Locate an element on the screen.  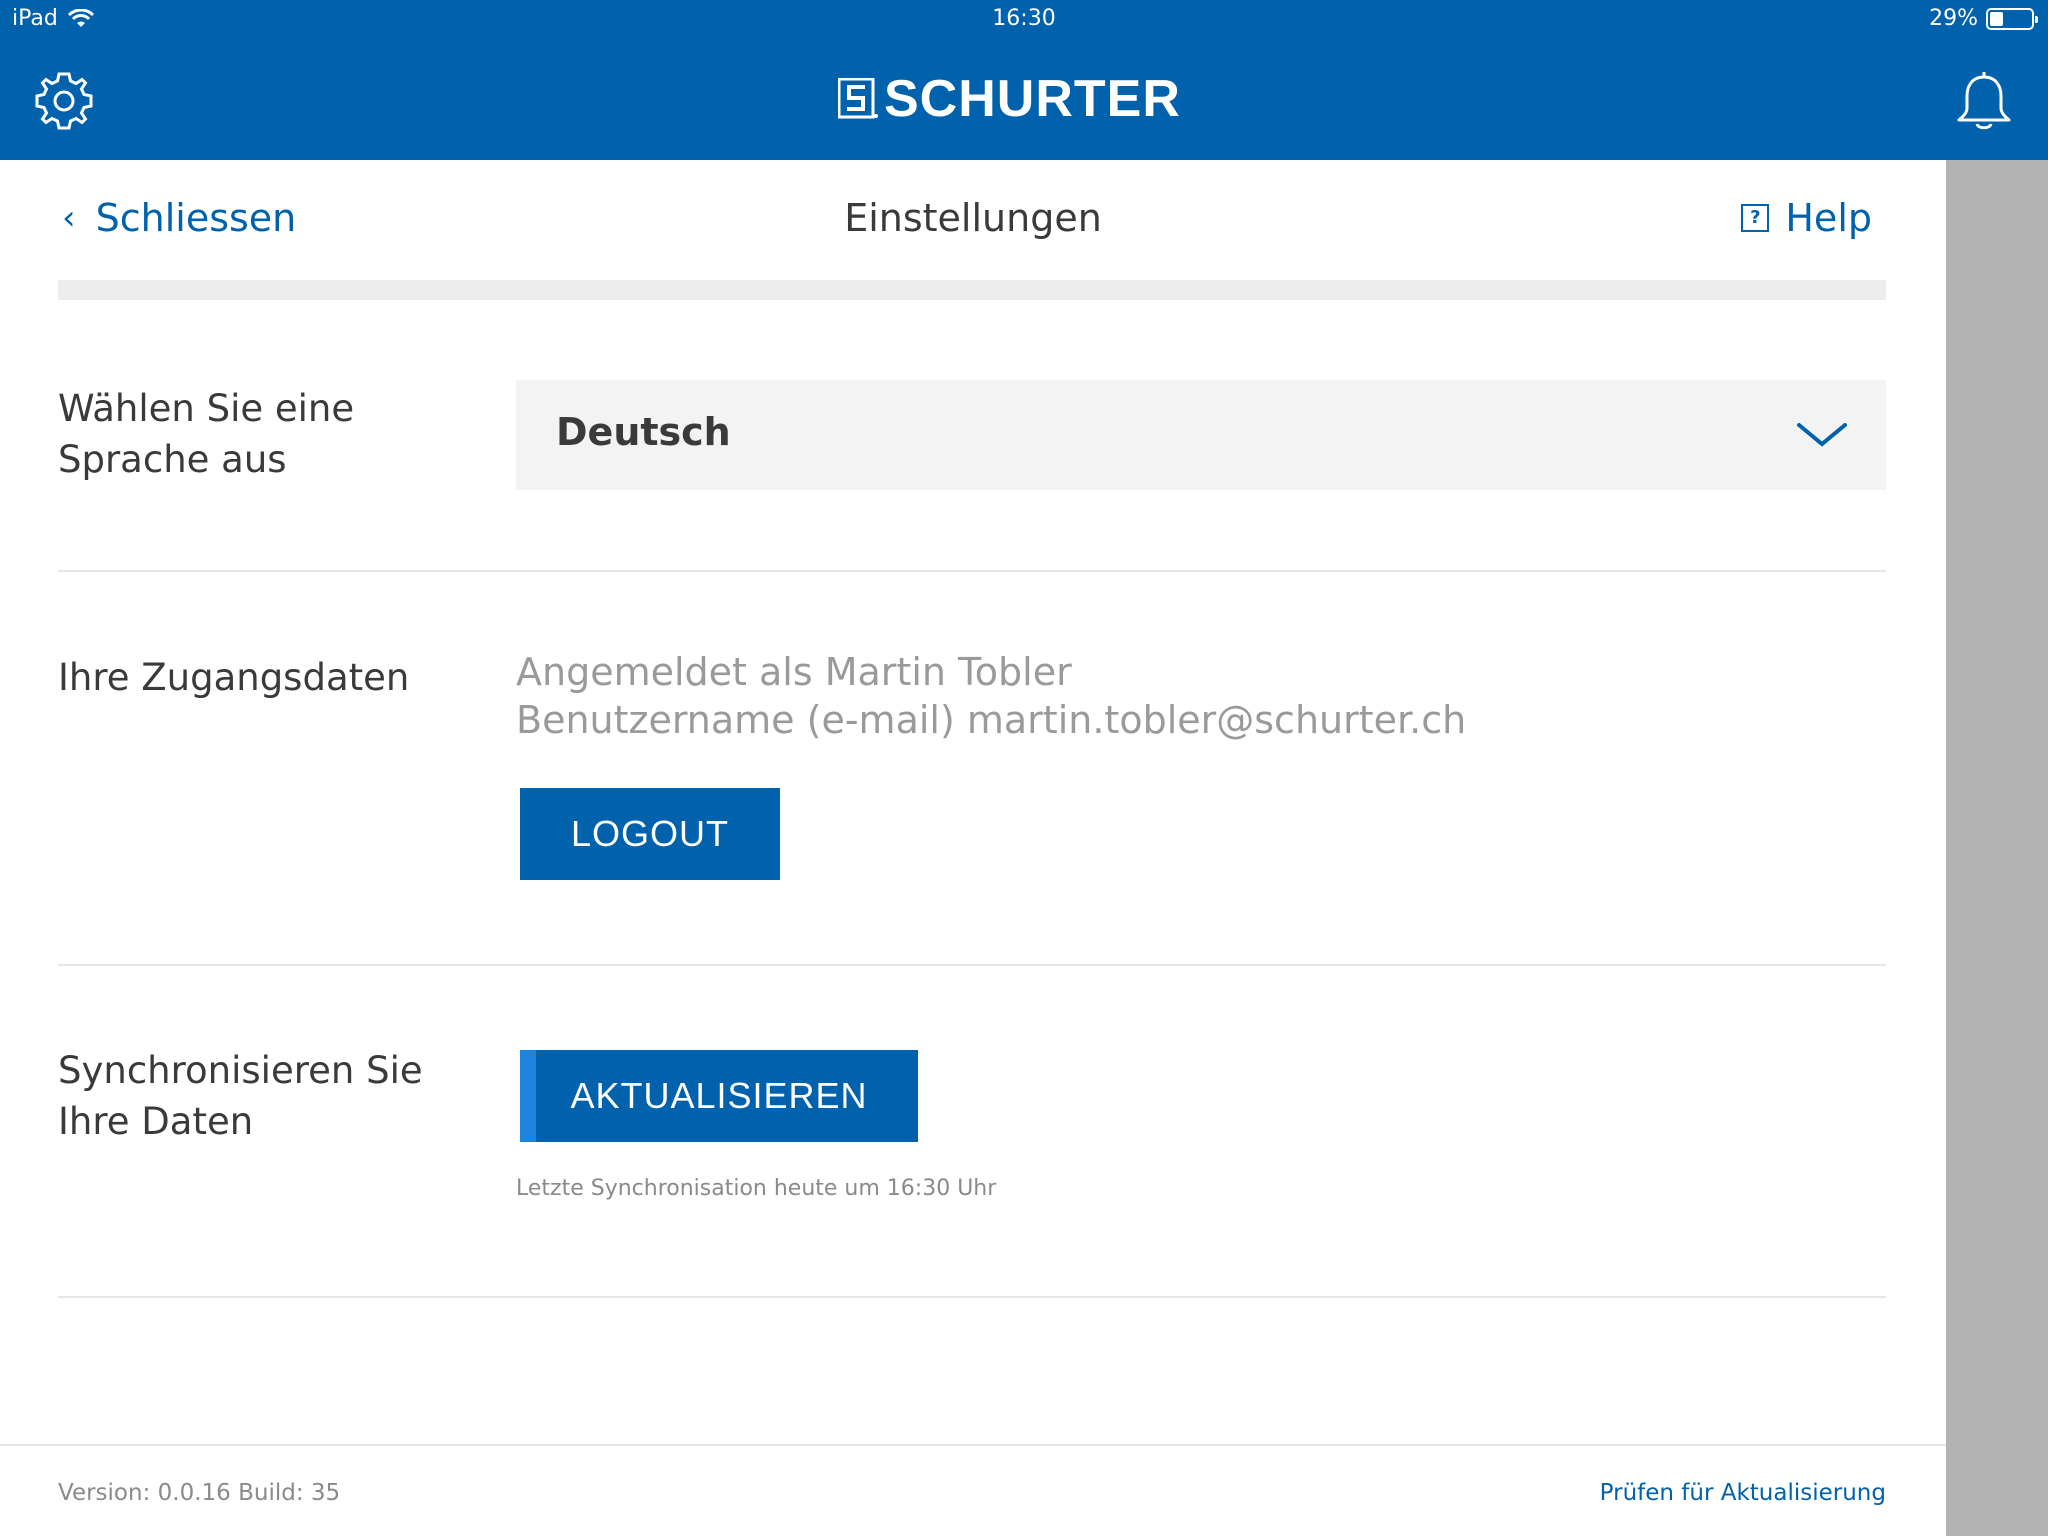
help-icon: ? is located at coordinates (1755, 218).